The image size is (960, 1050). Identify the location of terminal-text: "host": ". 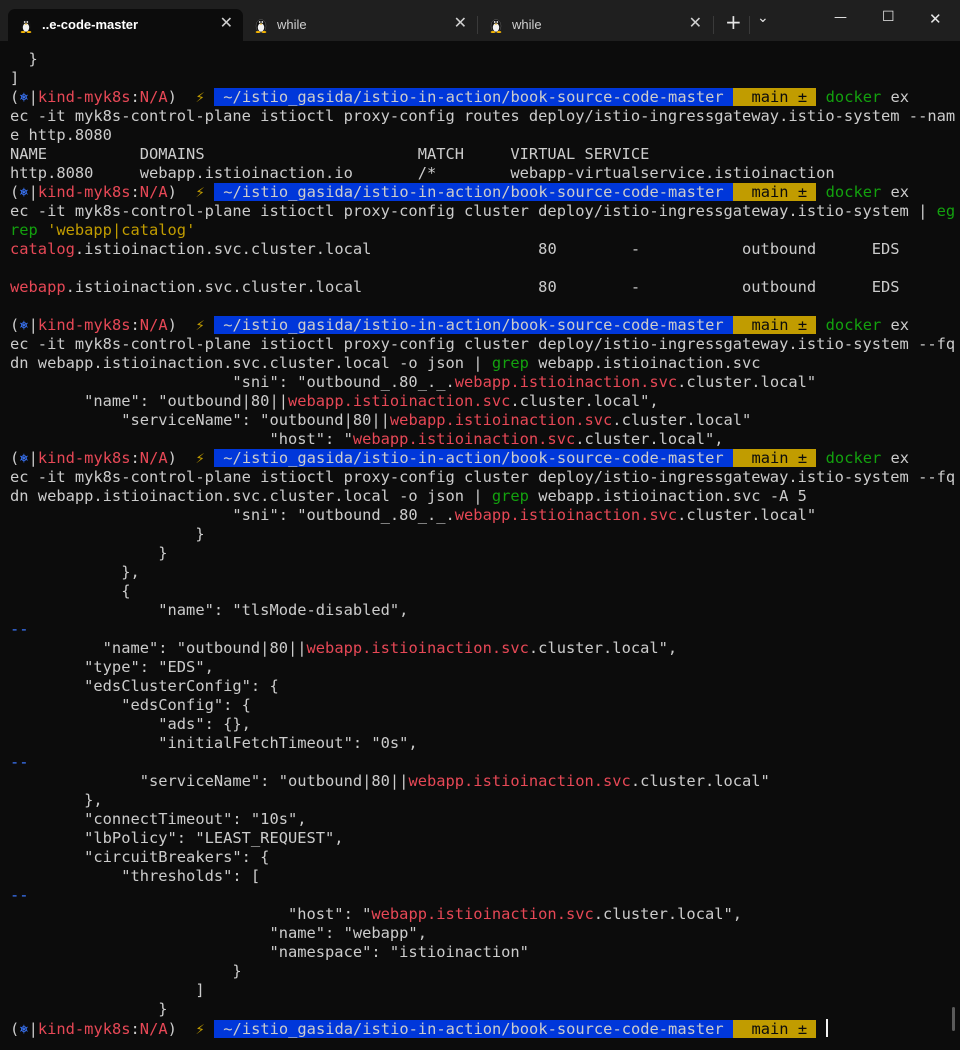
(191, 914).